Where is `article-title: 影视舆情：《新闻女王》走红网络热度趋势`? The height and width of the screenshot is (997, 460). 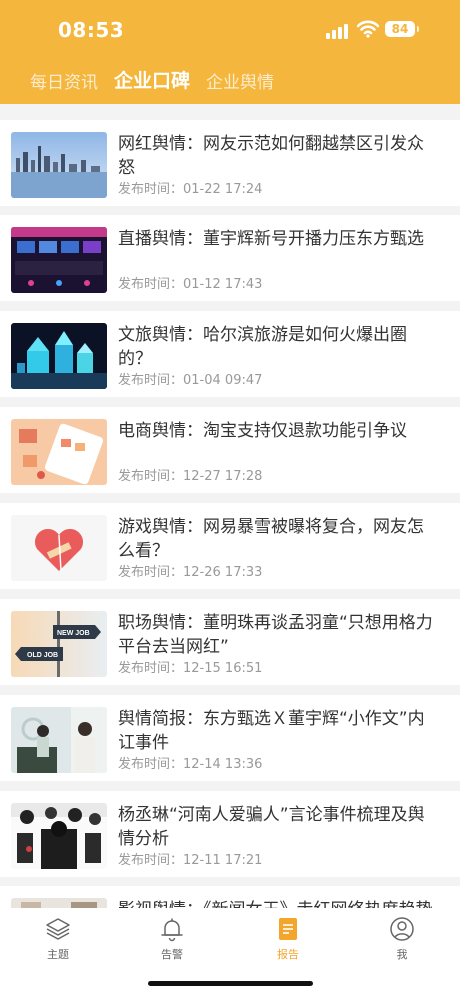 article-title: 影视舆情：《新闻女王》走红网络热度趋势 is located at coordinates (278, 903).